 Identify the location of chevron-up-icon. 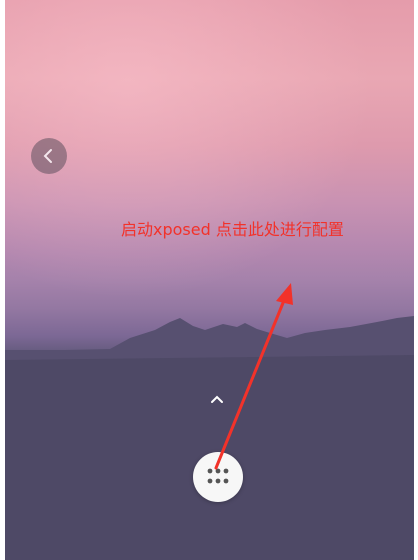
(217, 399).